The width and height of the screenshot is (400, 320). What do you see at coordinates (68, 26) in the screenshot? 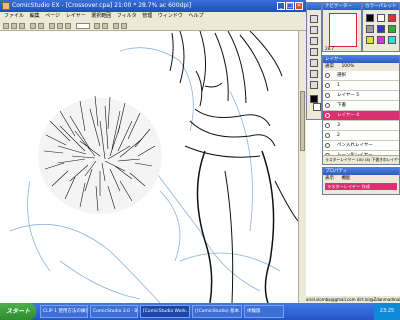
I see `paste-icon` at bounding box center [68, 26].